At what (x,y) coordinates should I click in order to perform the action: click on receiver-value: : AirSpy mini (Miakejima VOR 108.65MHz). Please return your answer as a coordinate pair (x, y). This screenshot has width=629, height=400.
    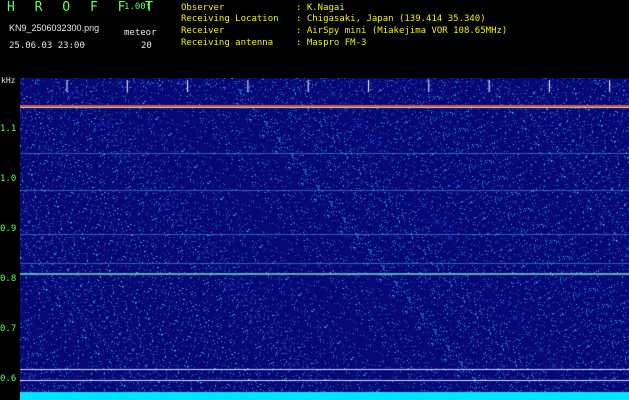
    Looking at the image, I should click on (402, 31).